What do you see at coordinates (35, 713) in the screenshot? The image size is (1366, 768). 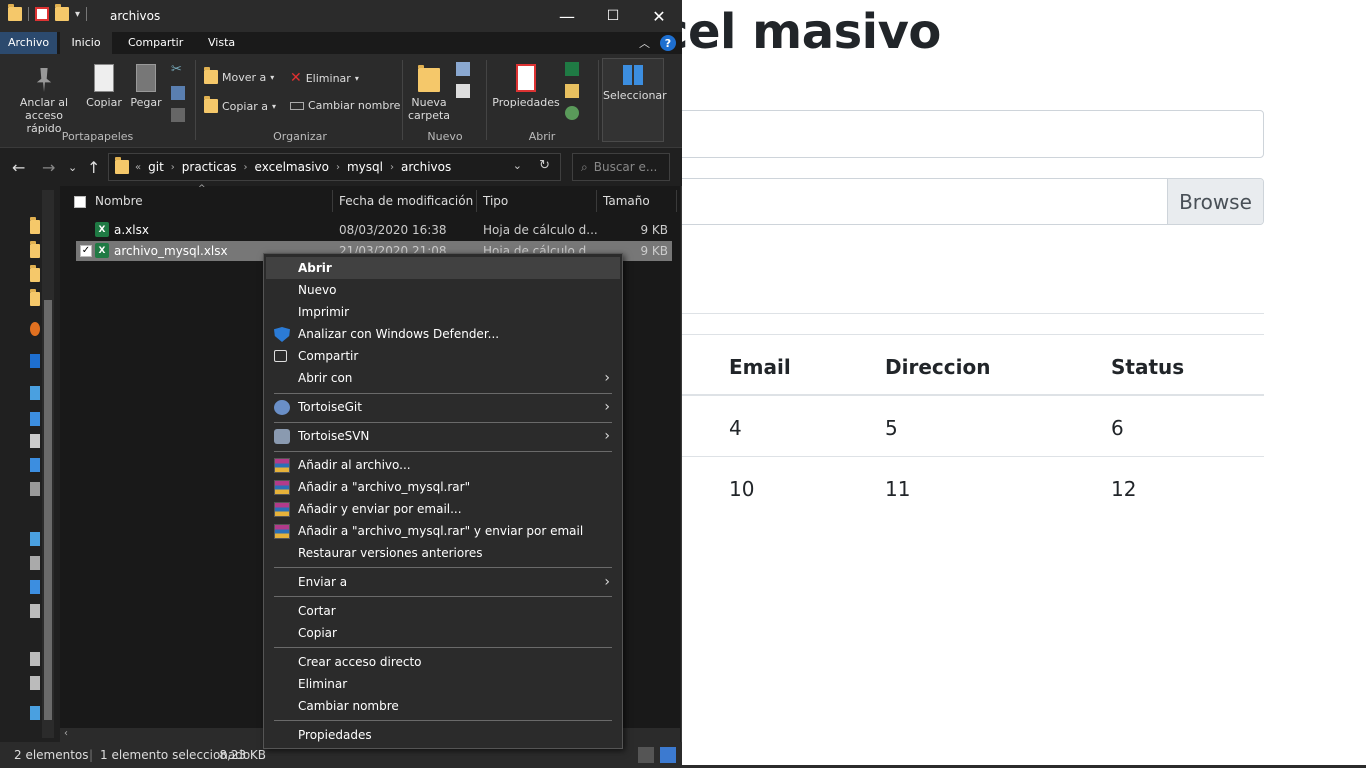 I see `nav-network-icon` at bounding box center [35, 713].